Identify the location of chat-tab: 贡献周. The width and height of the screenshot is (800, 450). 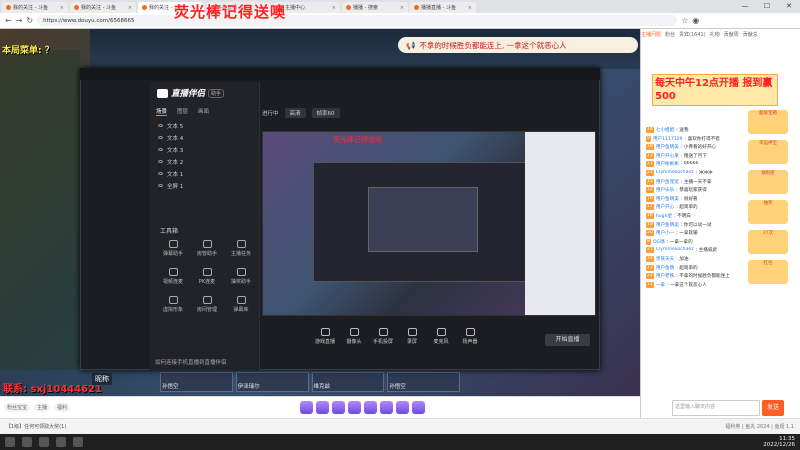
(731, 34).